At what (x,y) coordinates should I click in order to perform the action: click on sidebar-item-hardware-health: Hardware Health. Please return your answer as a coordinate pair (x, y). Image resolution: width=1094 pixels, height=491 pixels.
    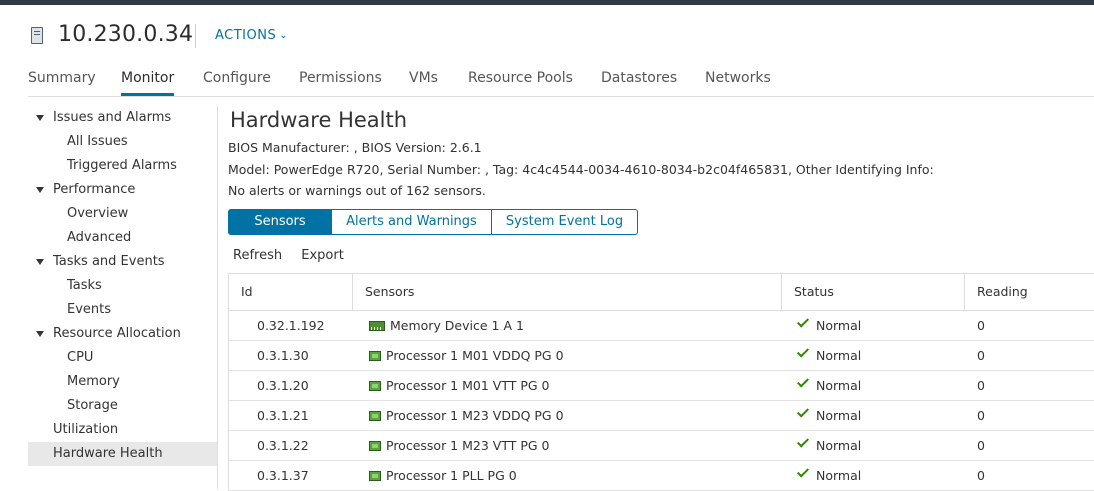
    Looking at the image, I should click on (122, 454).